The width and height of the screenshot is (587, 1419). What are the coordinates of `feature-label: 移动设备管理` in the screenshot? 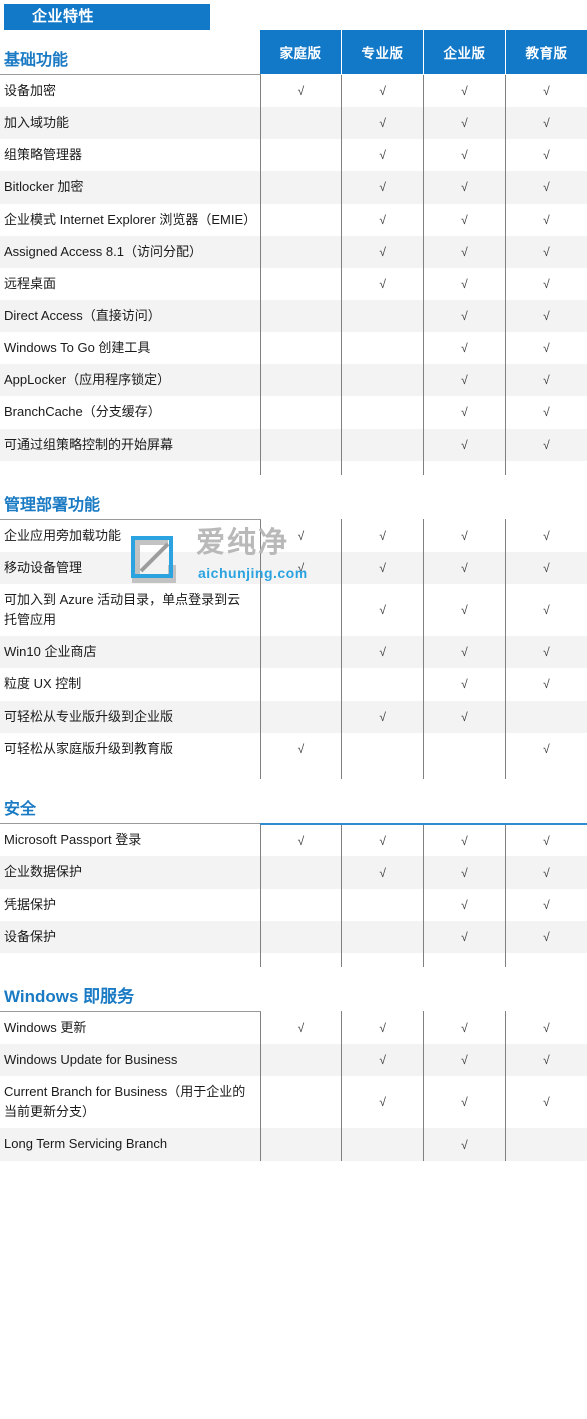 It's located at (130, 567).